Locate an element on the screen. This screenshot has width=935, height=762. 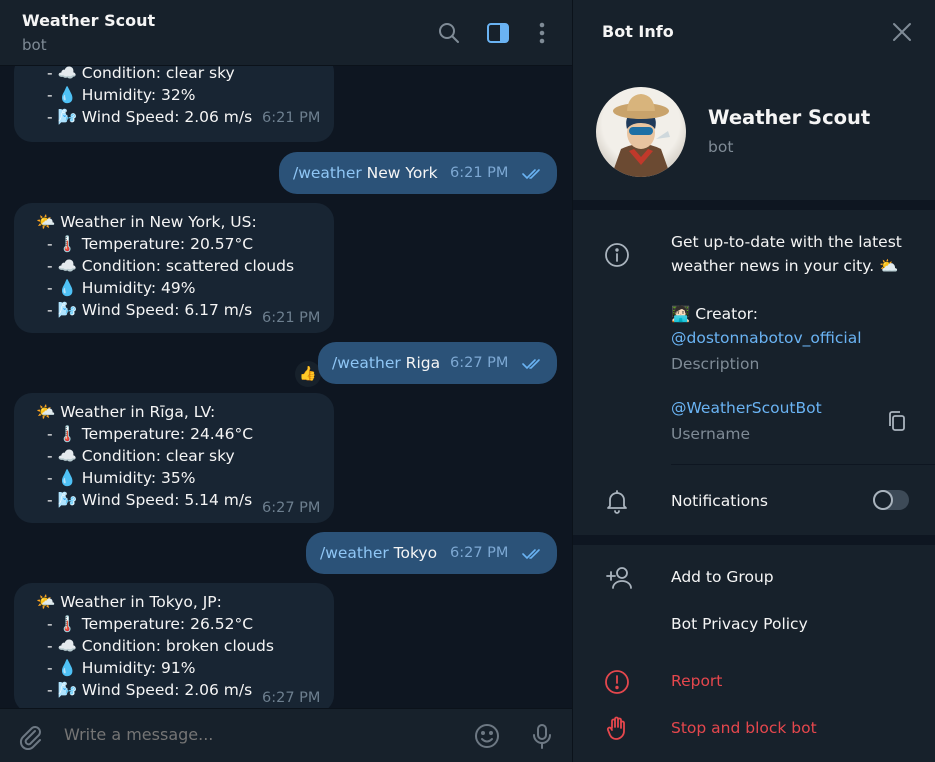
message-composer is located at coordinates (286, 735).